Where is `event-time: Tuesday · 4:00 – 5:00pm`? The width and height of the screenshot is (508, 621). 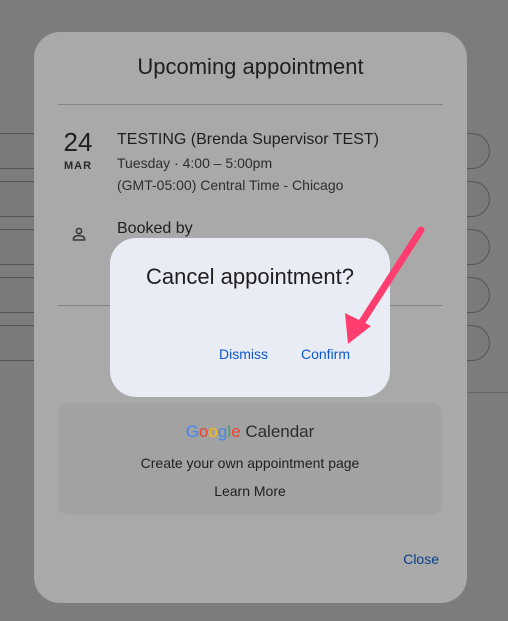
event-time: Tuesday · 4:00 – 5:00pm is located at coordinates (195, 163).